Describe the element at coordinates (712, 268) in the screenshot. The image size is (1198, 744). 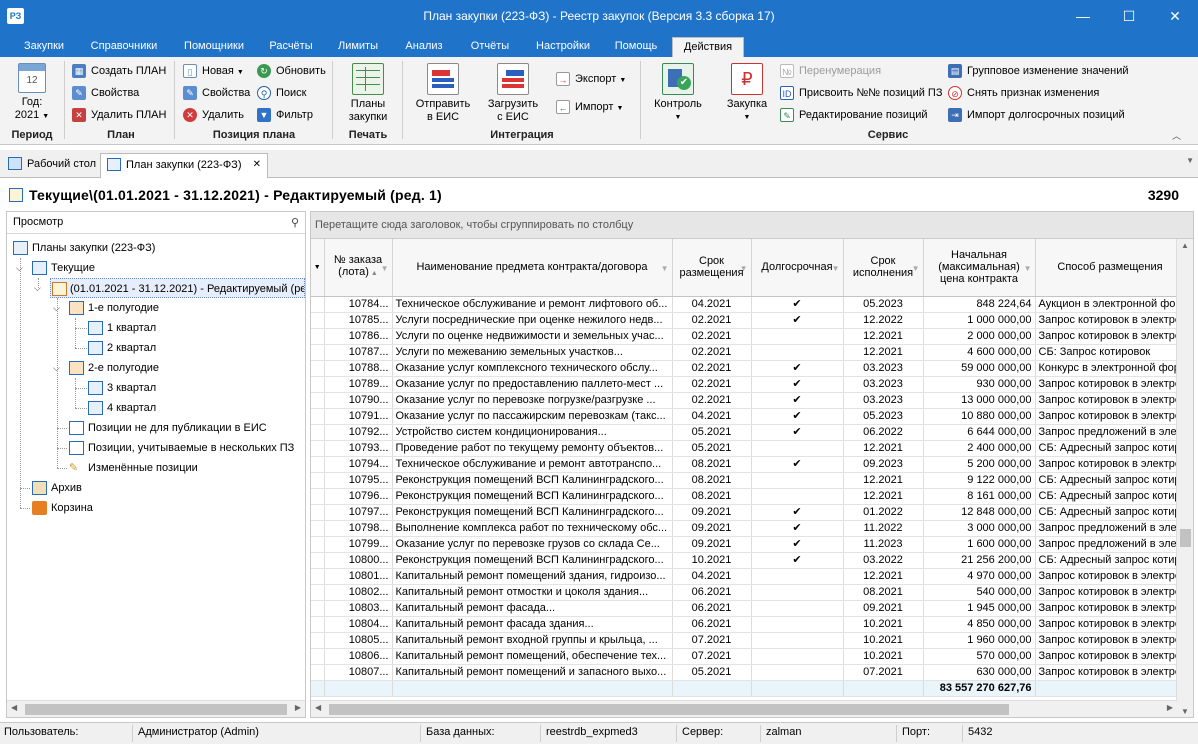
I see `column-header-placement-term: Срок размещения ▼` at that location.